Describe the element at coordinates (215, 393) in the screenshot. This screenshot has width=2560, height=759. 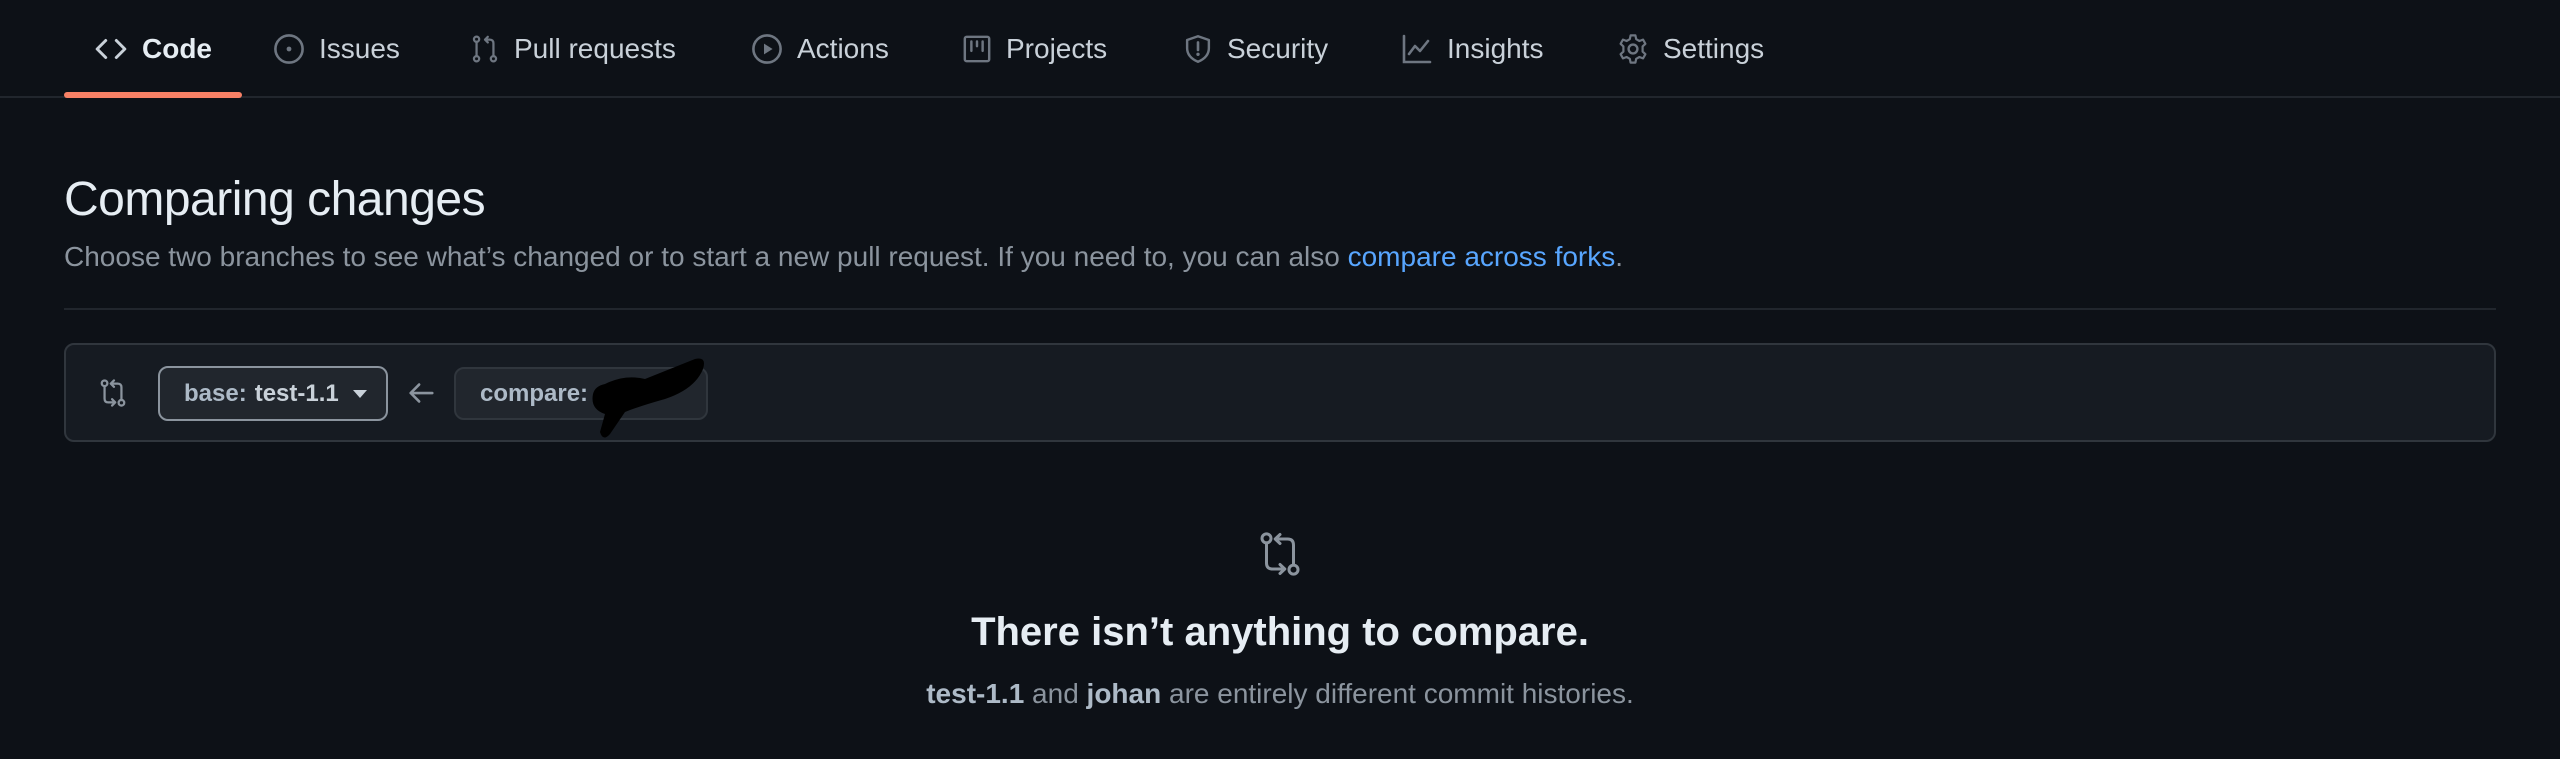
I see `base-prefix: base:` at that location.